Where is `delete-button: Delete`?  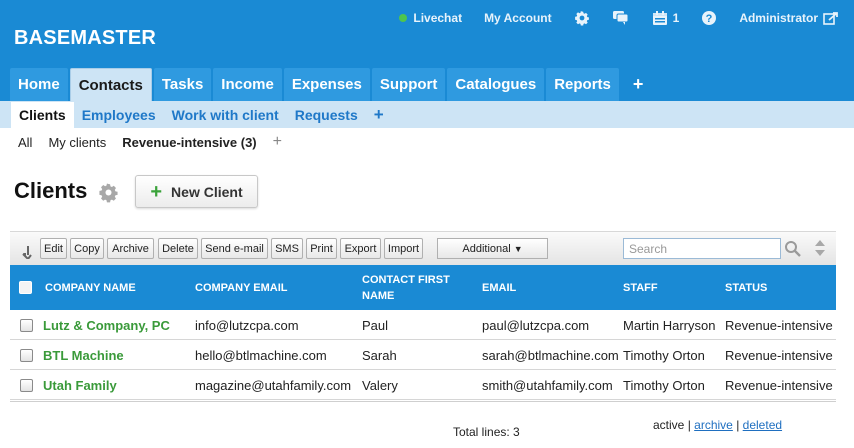 delete-button: Delete is located at coordinates (178, 248).